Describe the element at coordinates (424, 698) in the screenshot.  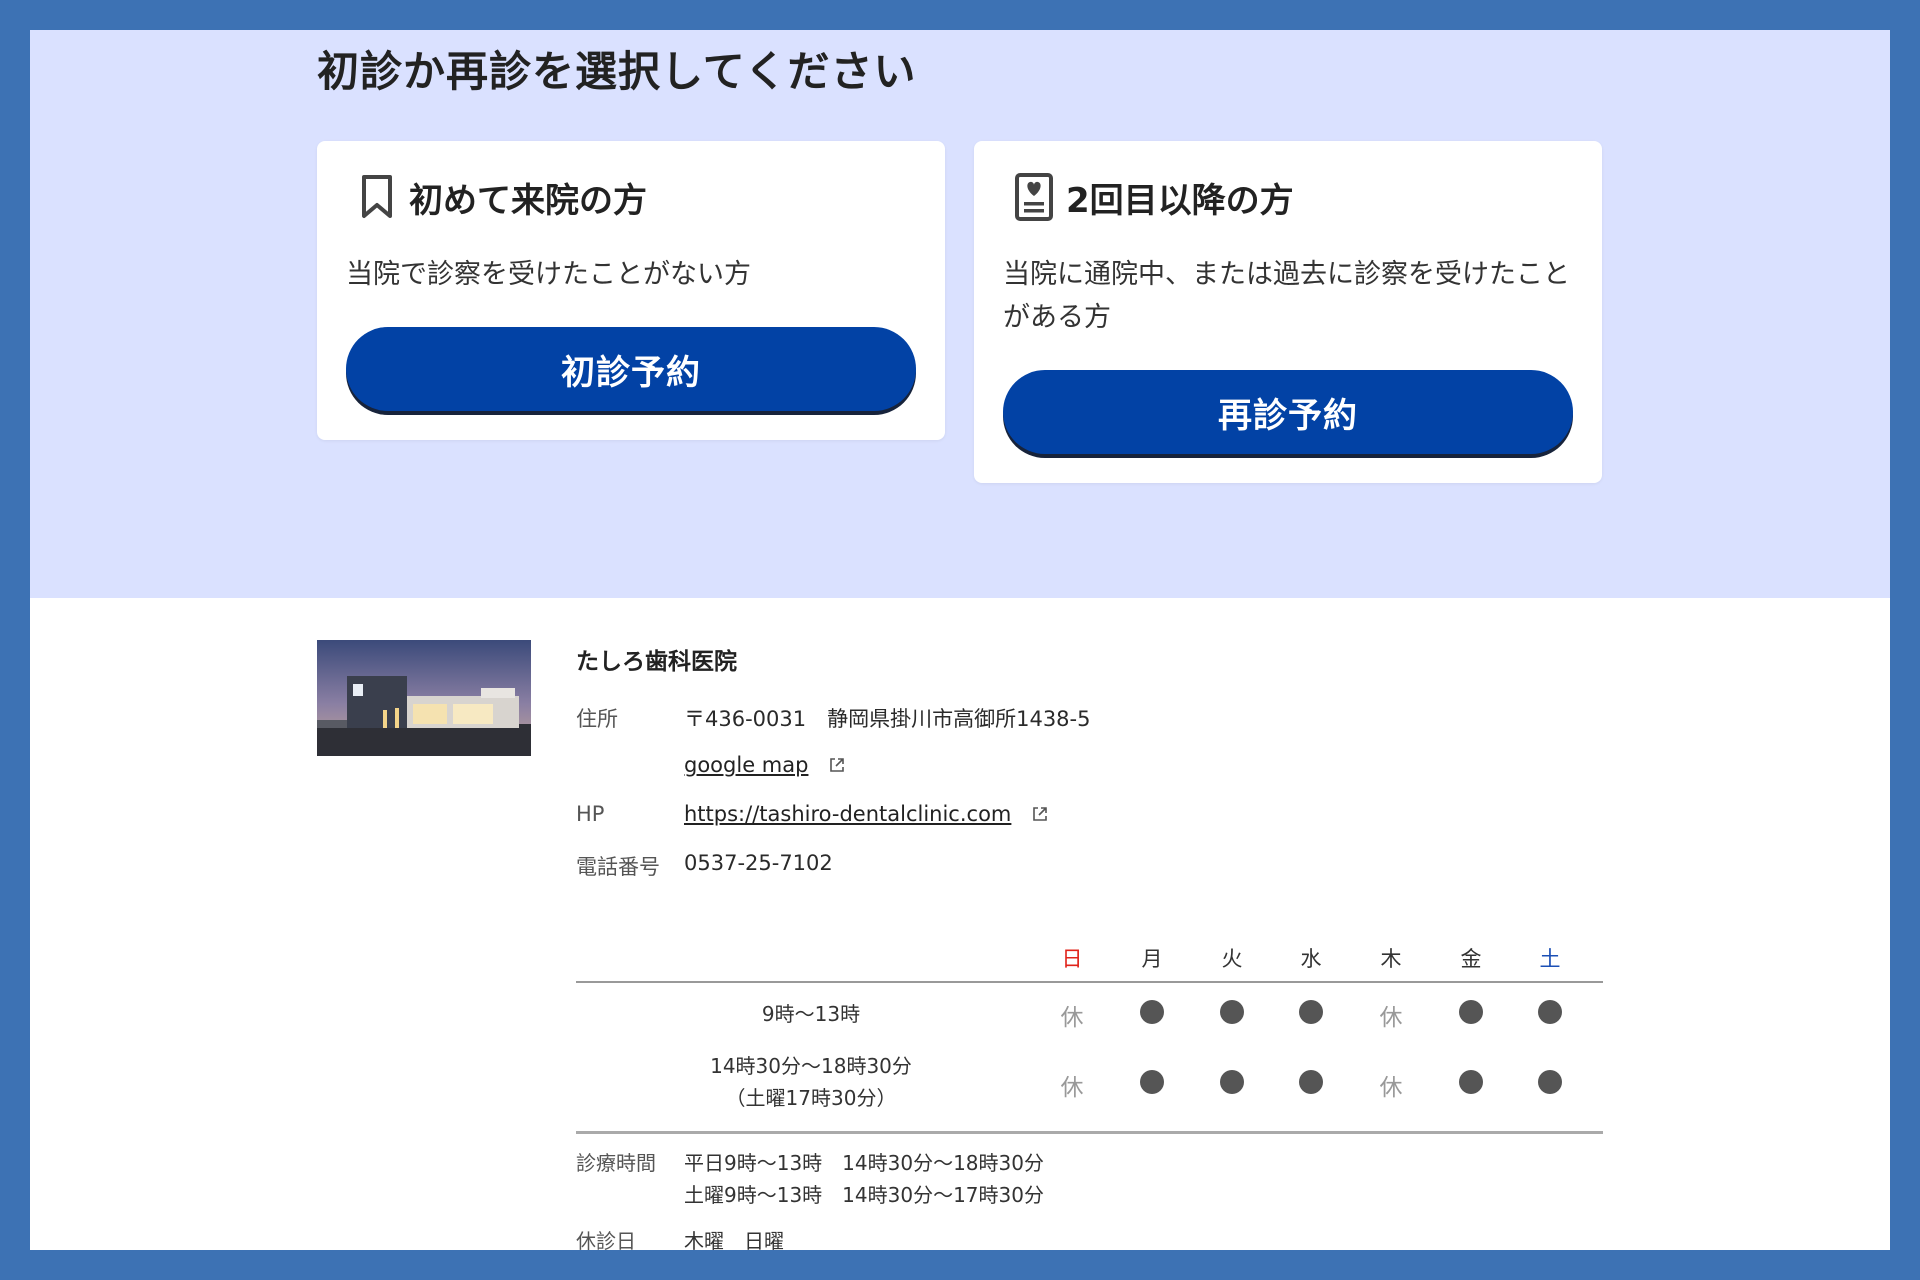
I see `clinic-photo` at that location.